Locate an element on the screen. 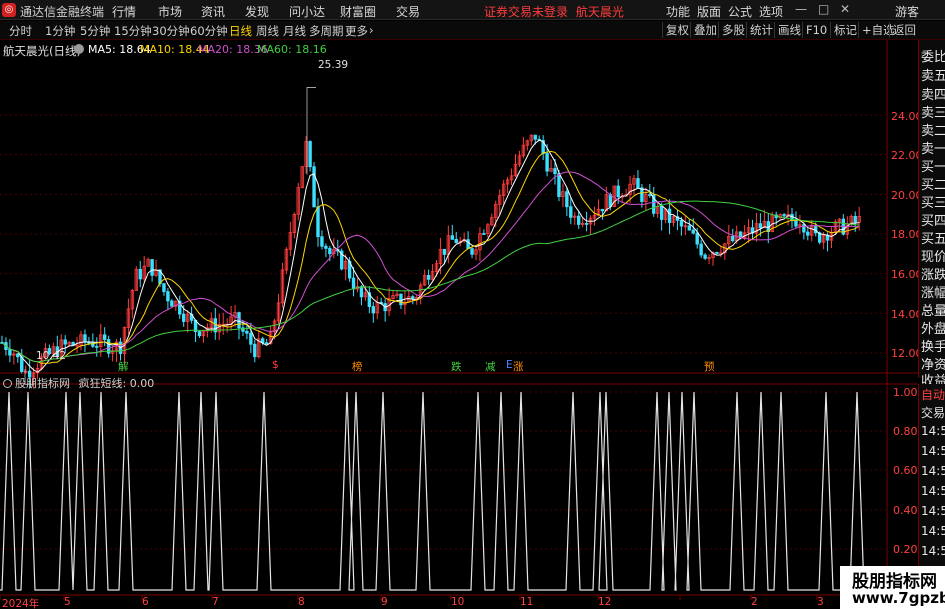 The image size is (945, 609). event-marker-unlock: 解 is located at coordinates (123, 366).